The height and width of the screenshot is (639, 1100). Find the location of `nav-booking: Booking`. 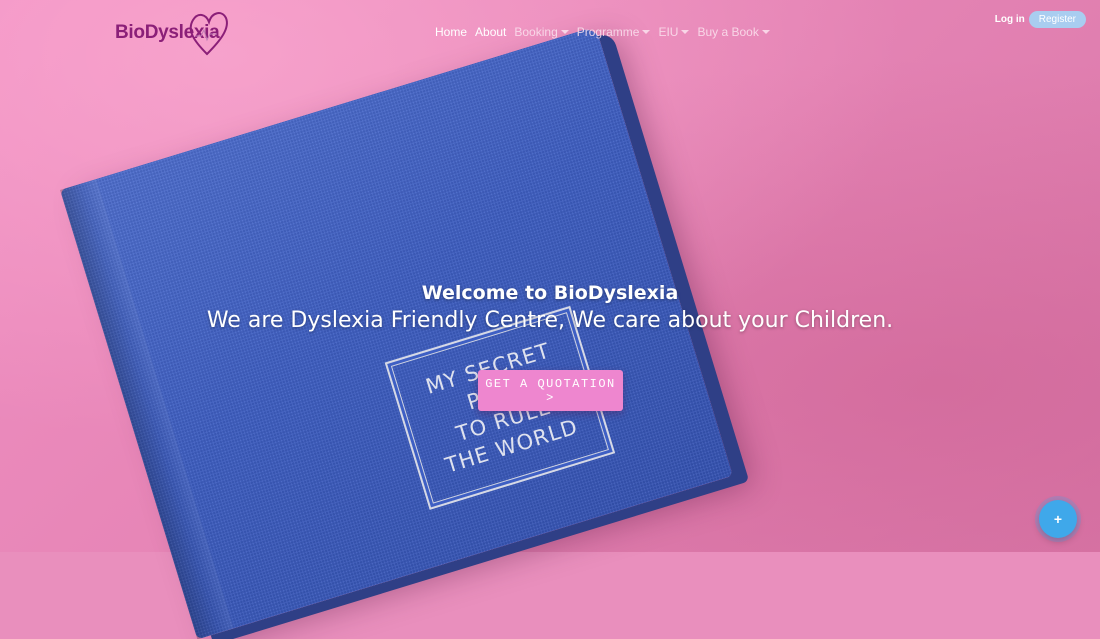

nav-booking: Booking is located at coordinates (541, 32).